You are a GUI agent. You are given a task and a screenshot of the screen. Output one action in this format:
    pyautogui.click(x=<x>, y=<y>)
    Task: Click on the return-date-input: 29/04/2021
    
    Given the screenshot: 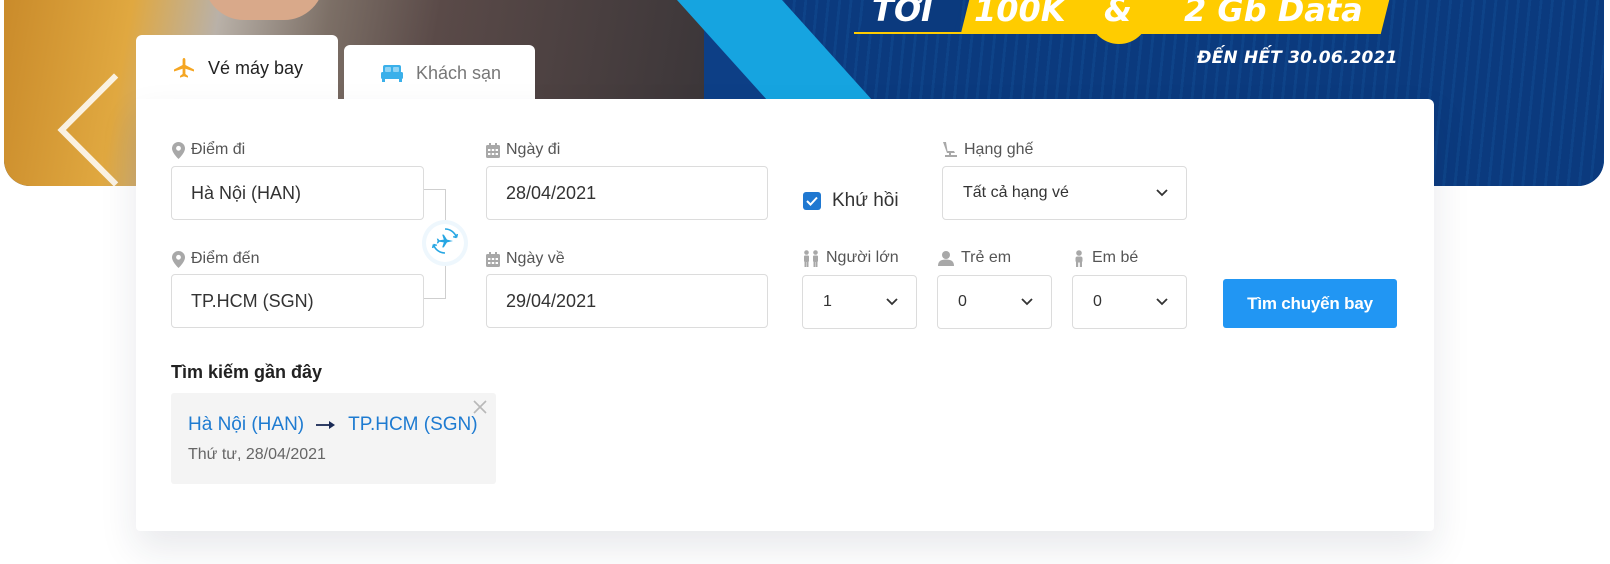 What is the action you would take?
    pyautogui.click(x=627, y=301)
    